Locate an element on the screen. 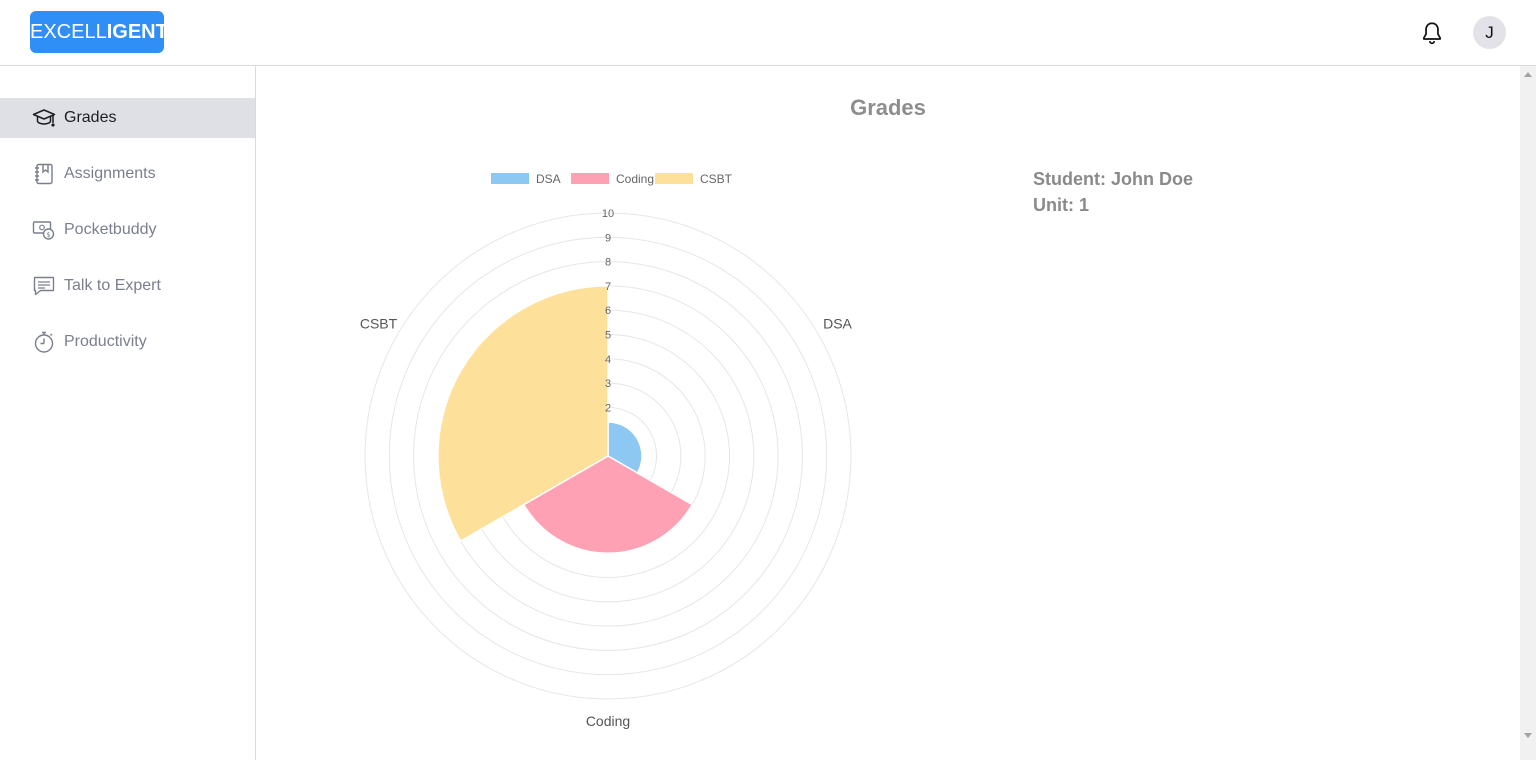  sidebar-item-assignments: Assignments is located at coordinates (127, 174).